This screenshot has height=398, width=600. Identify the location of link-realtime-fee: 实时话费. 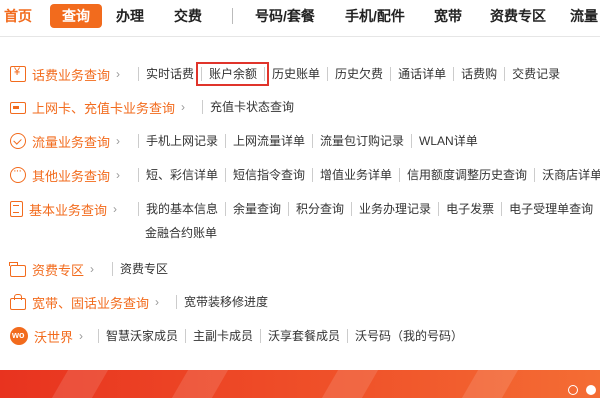
(169, 74).